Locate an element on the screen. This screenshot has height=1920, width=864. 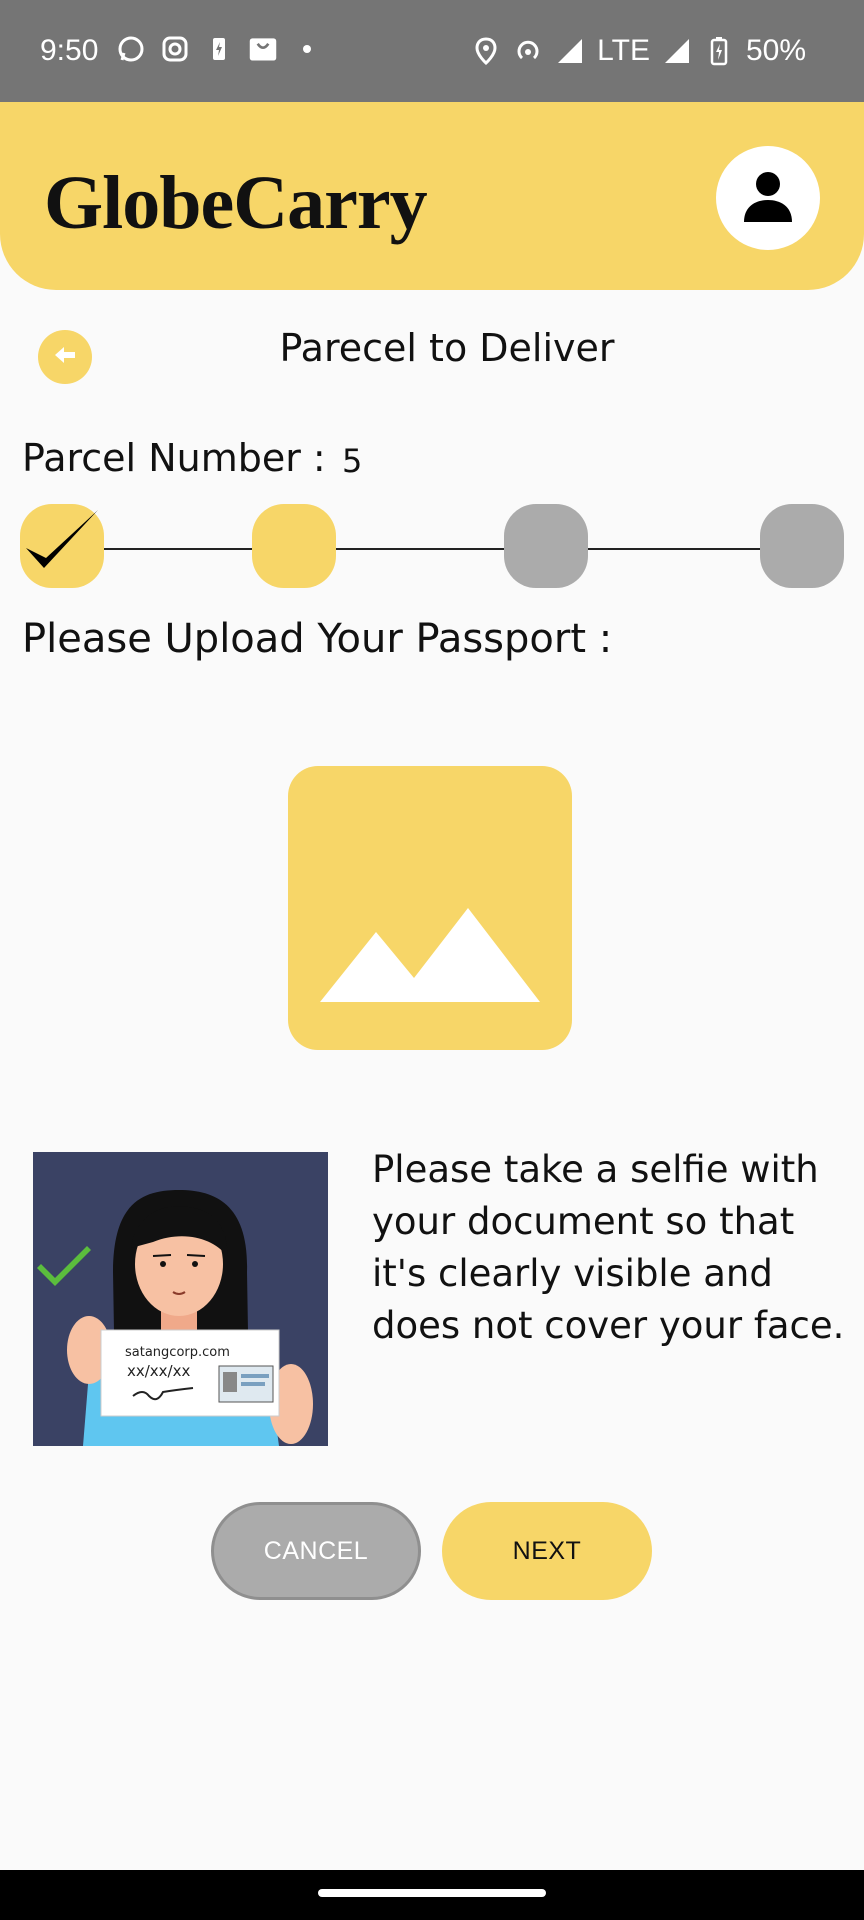
back-button is located at coordinates (65, 357).